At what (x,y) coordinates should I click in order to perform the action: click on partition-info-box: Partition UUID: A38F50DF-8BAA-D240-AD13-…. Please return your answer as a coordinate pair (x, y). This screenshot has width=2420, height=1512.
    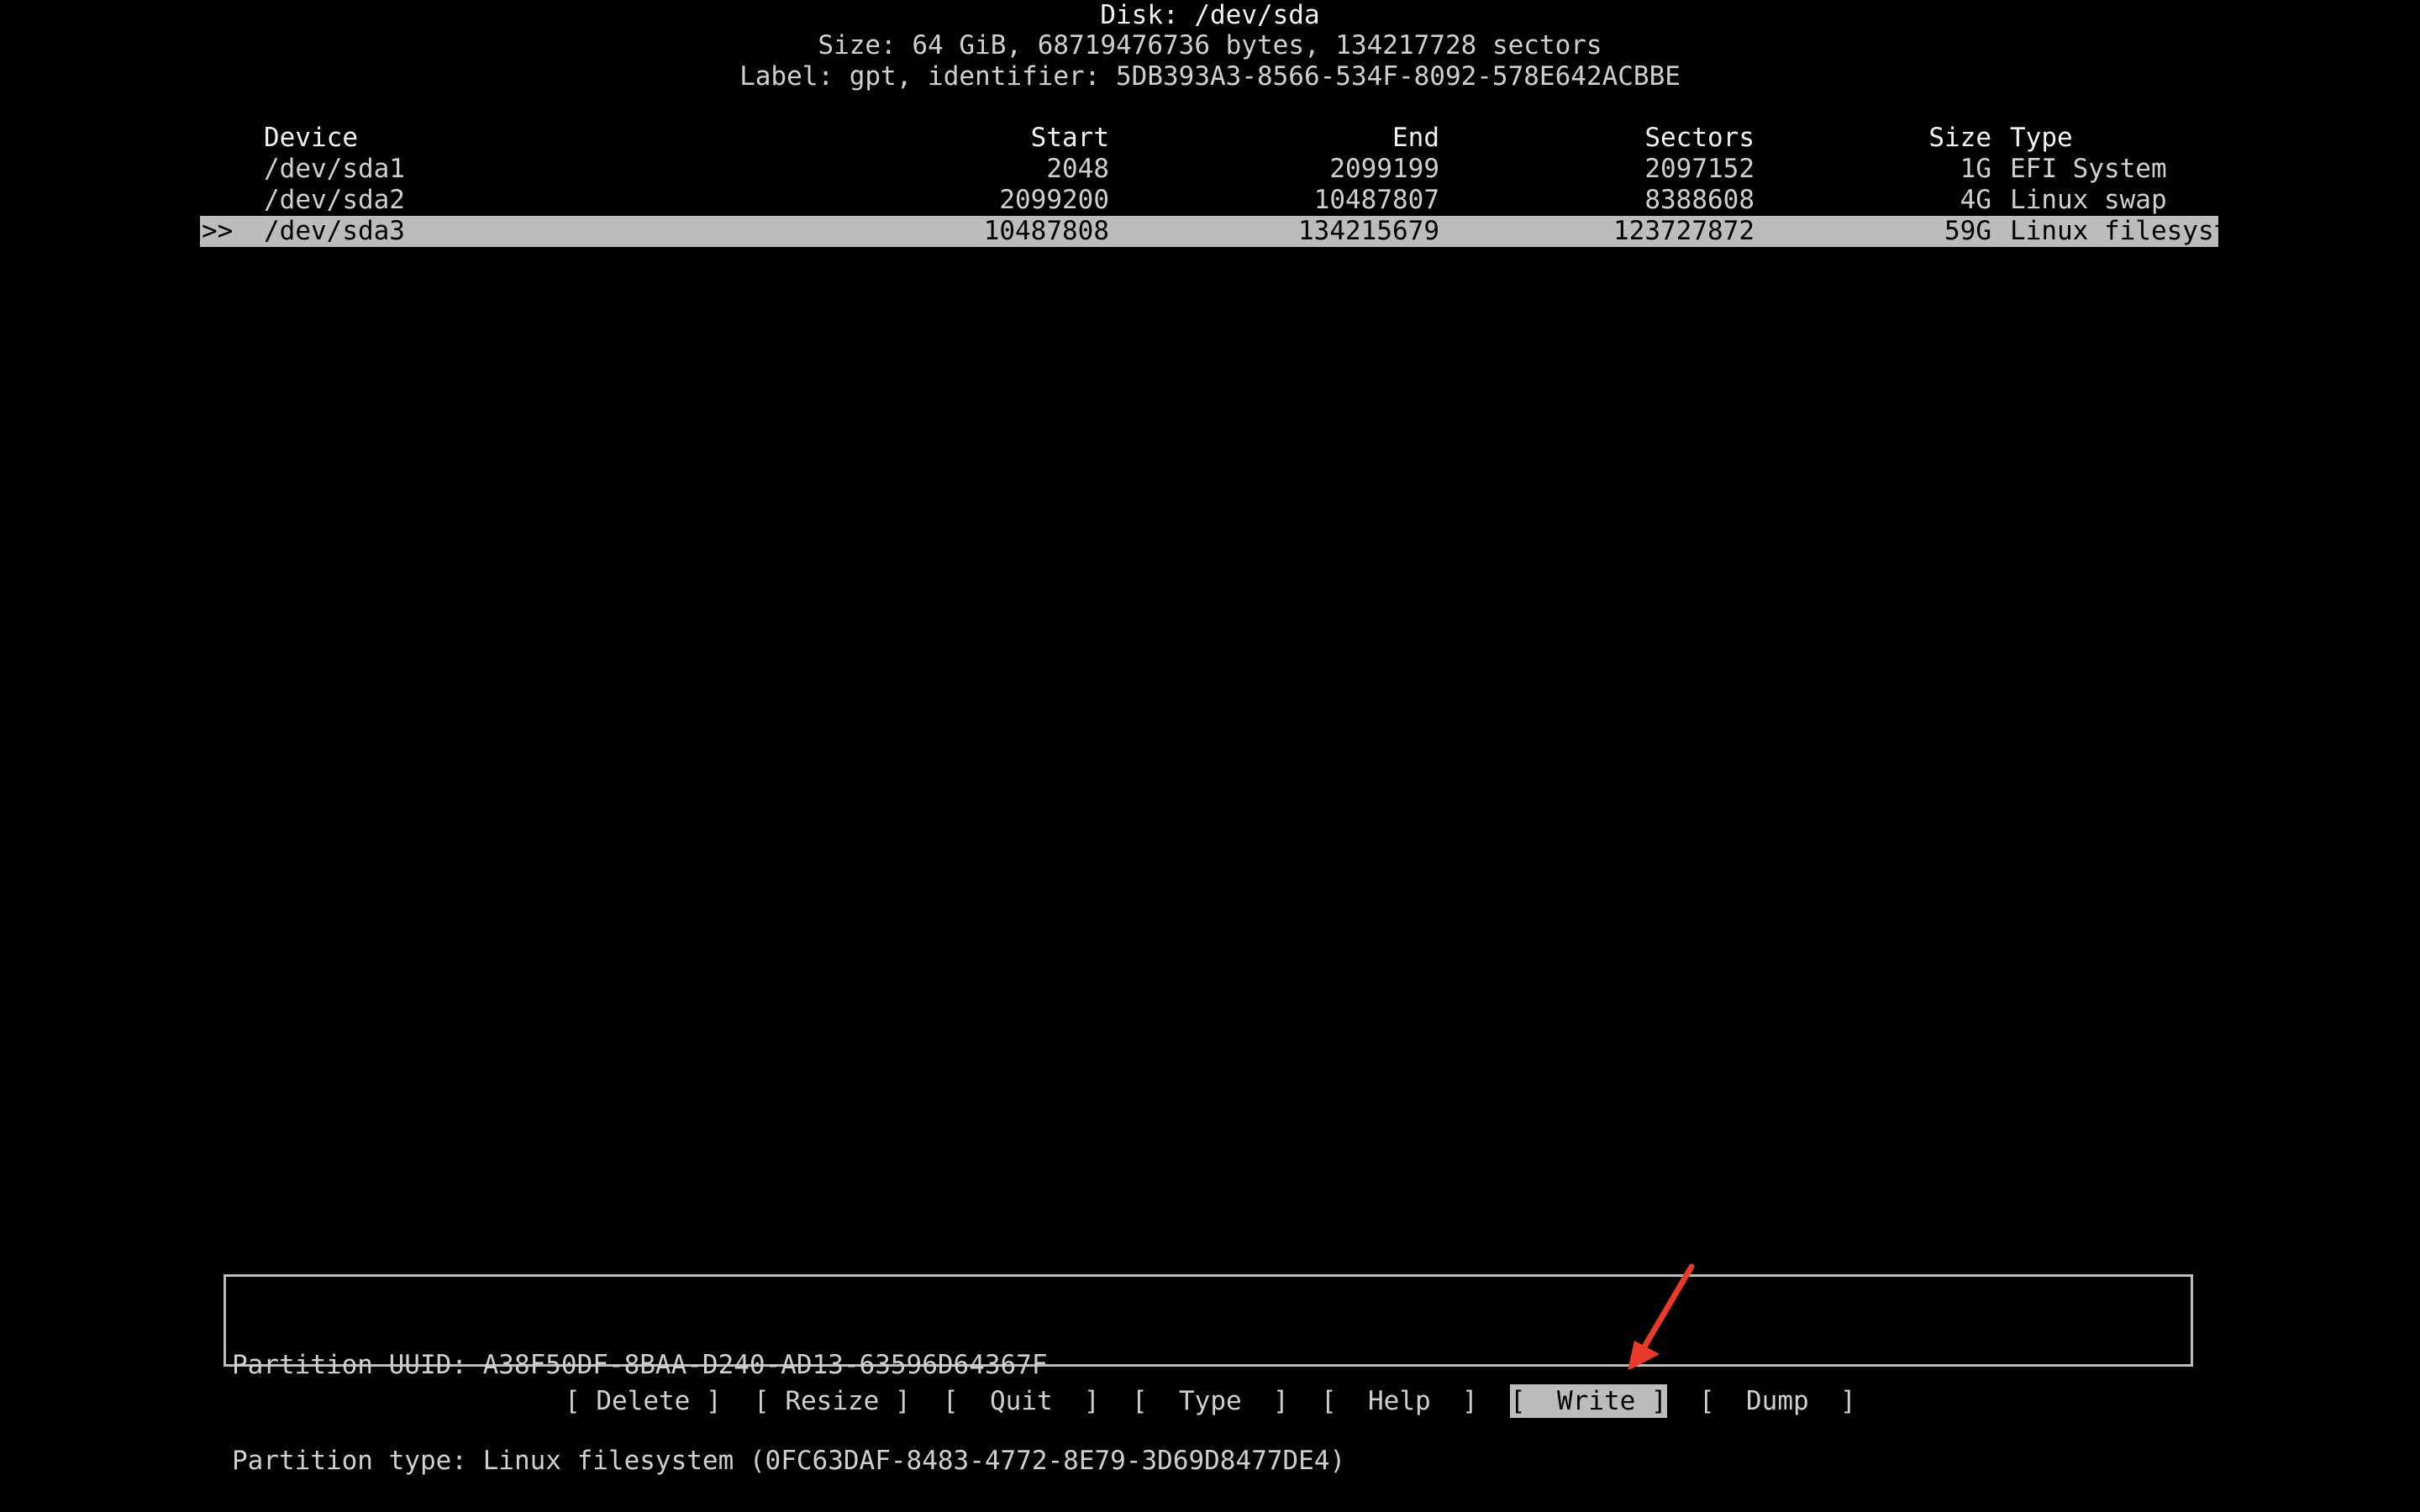
    Looking at the image, I should click on (1208, 1375).